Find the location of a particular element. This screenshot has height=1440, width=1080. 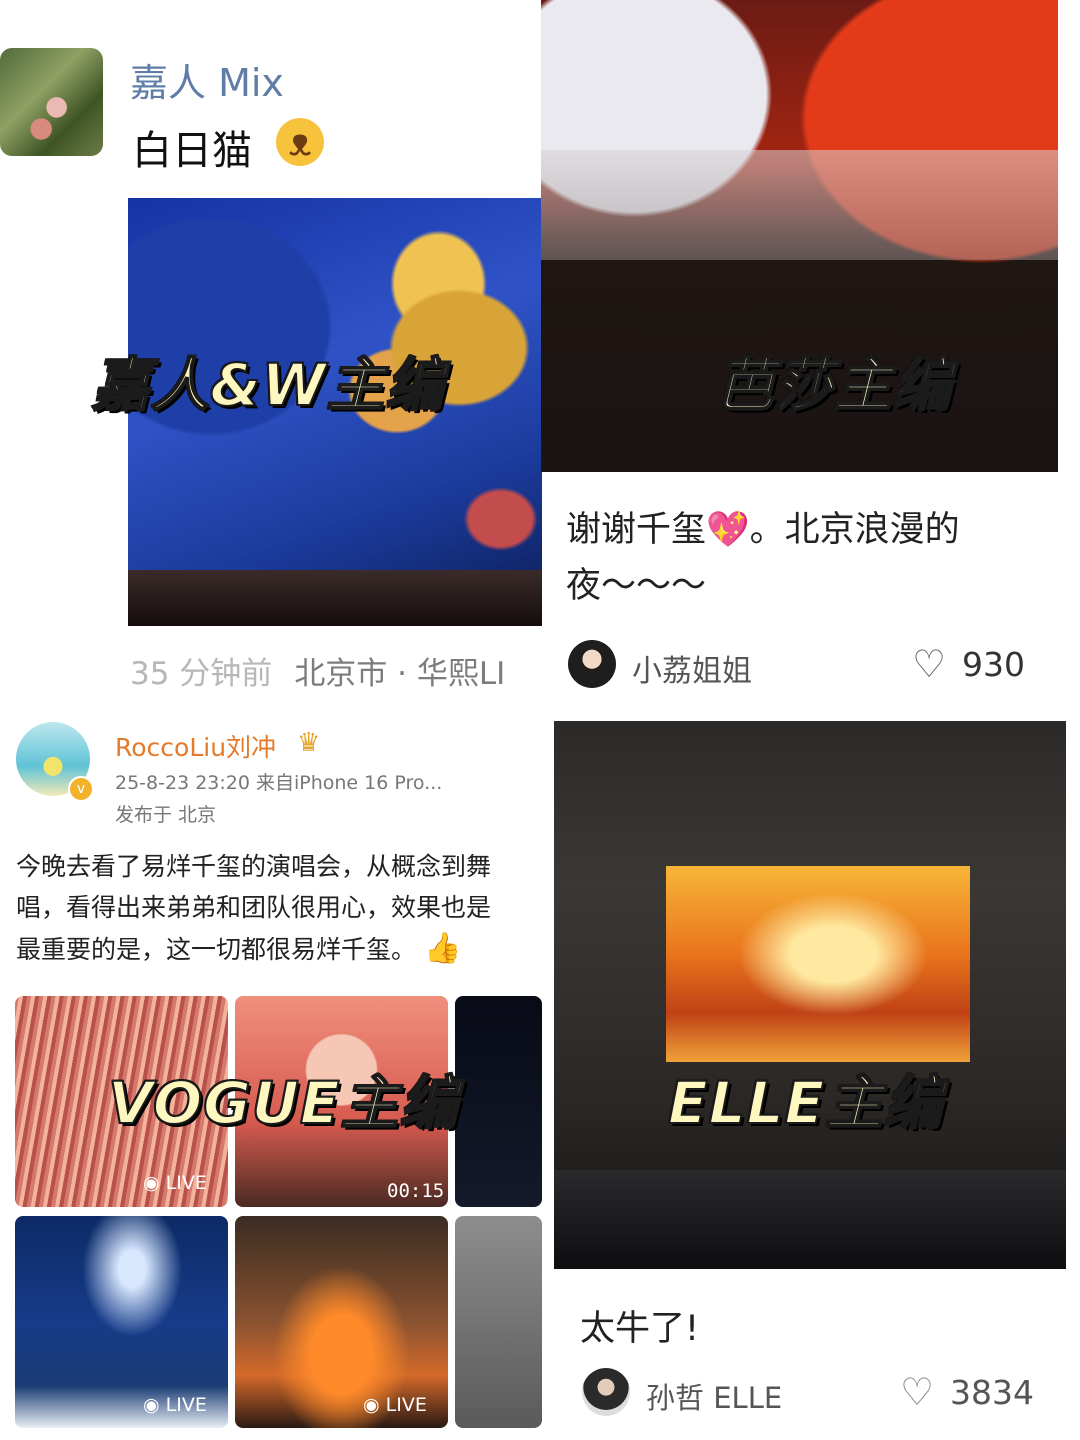

post-time: 35 分钟前 is located at coordinates (201, 674).